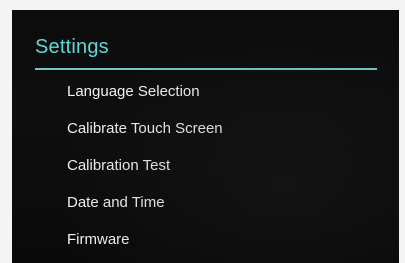  What do you see at coordinates (145, 98) in the screenshot?
I see `menu-item-language-selection: Language Selection` at bounding box center [145, 98].